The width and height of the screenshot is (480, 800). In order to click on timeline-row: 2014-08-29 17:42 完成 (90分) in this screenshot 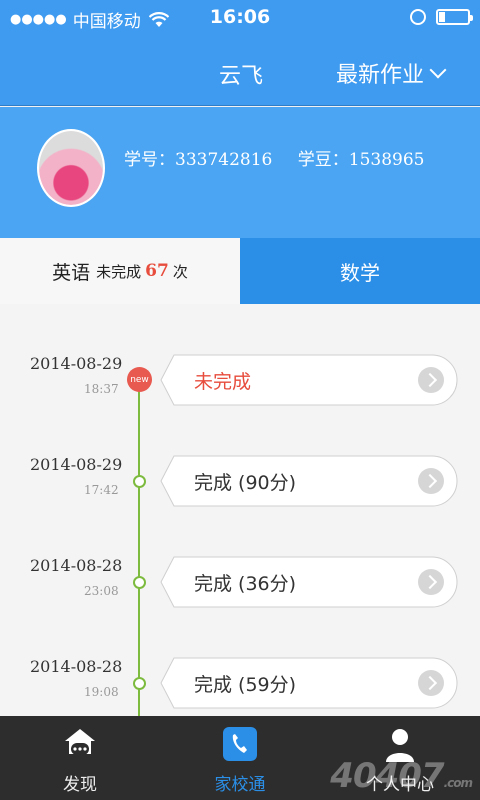, I will do `click(240, 485)`.